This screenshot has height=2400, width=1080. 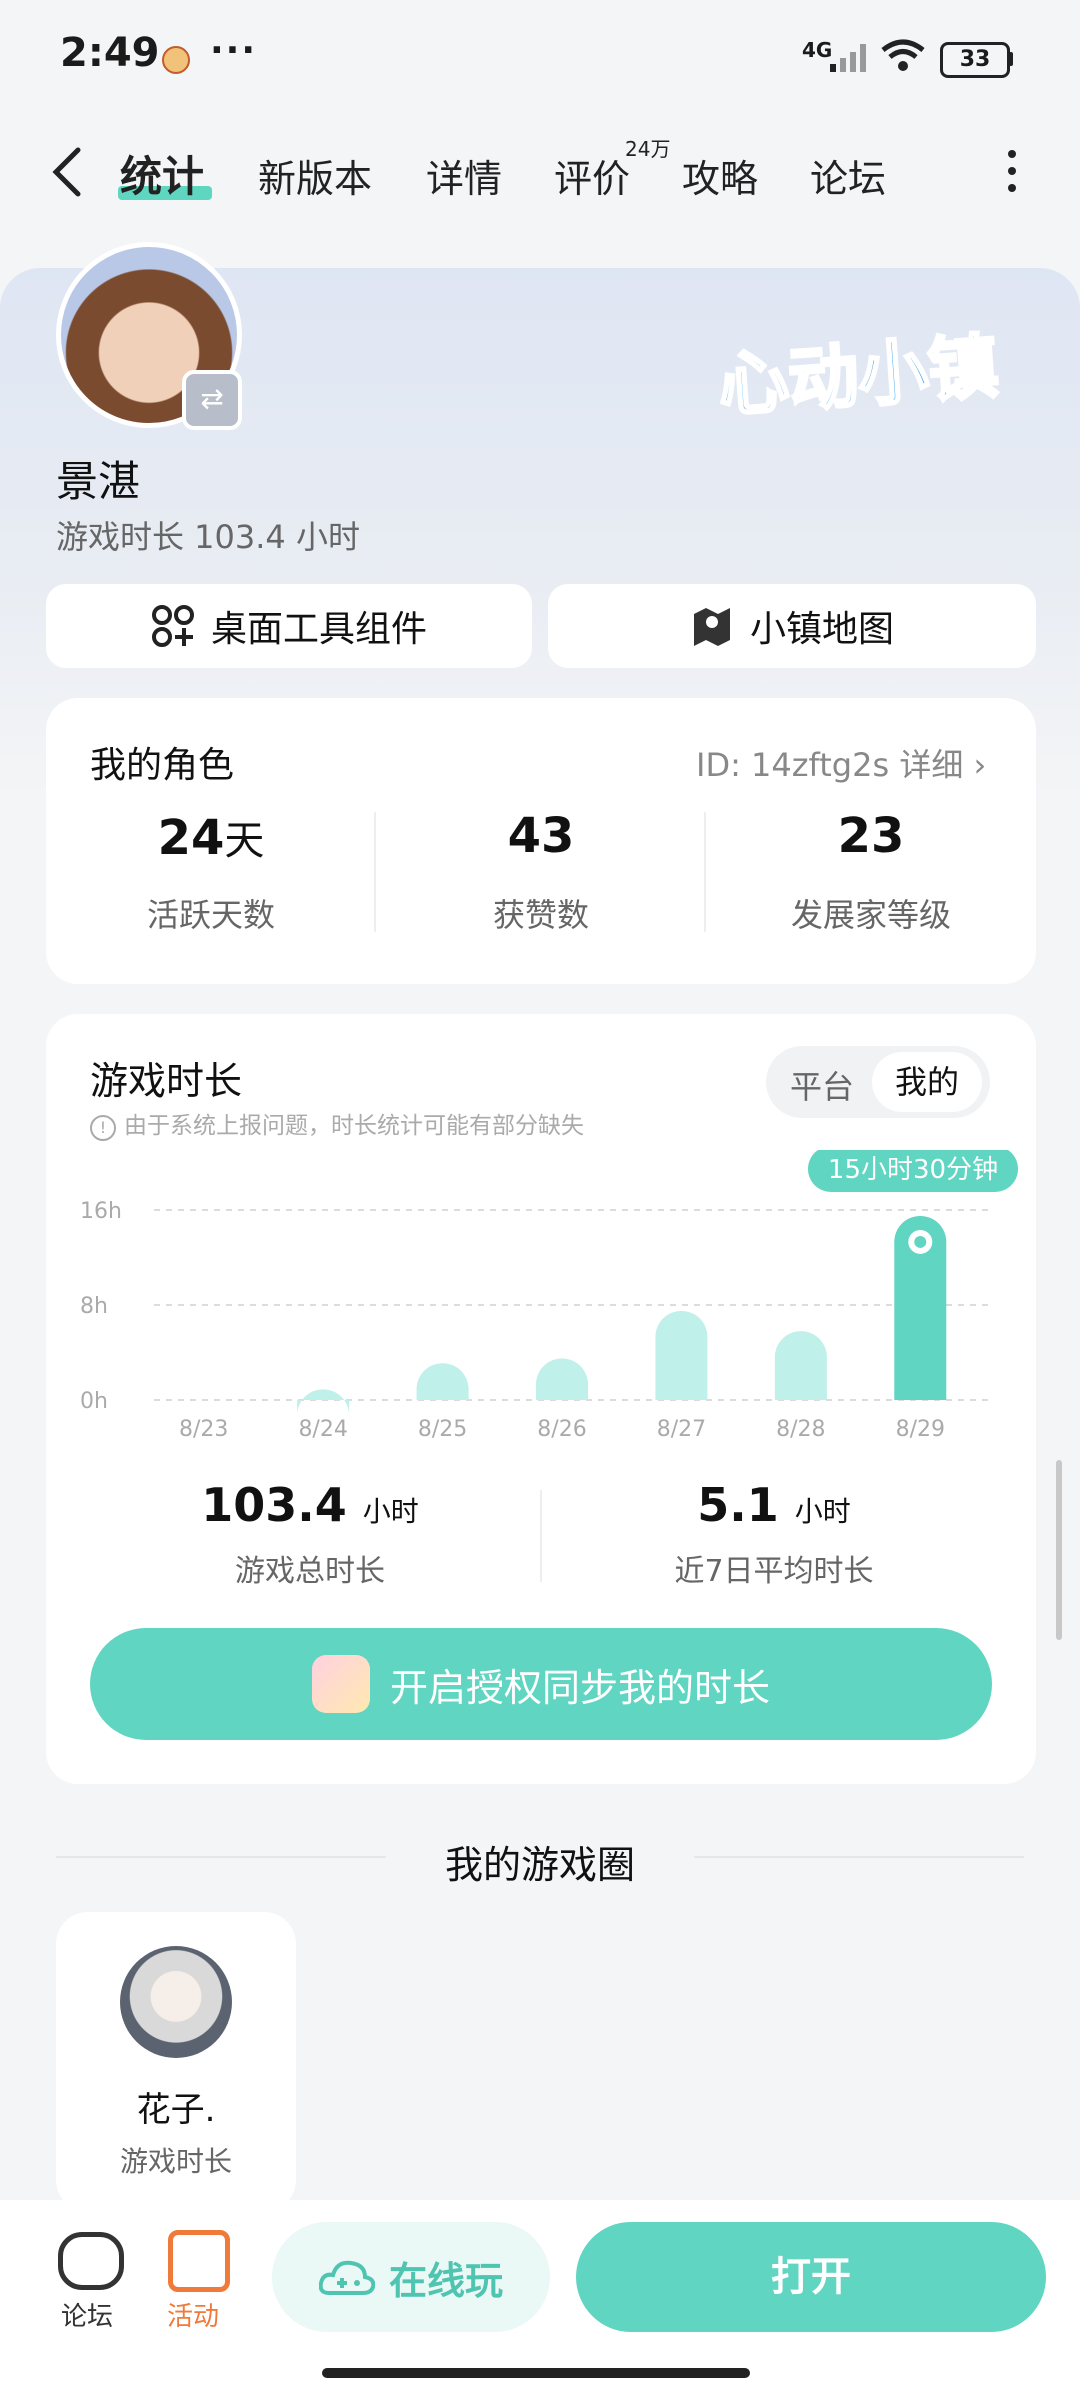 What do you see at coordinates (681, 1429) in the screenshot?
I see `x-tick-label: 8/27` at bounding box center [681, 1429].